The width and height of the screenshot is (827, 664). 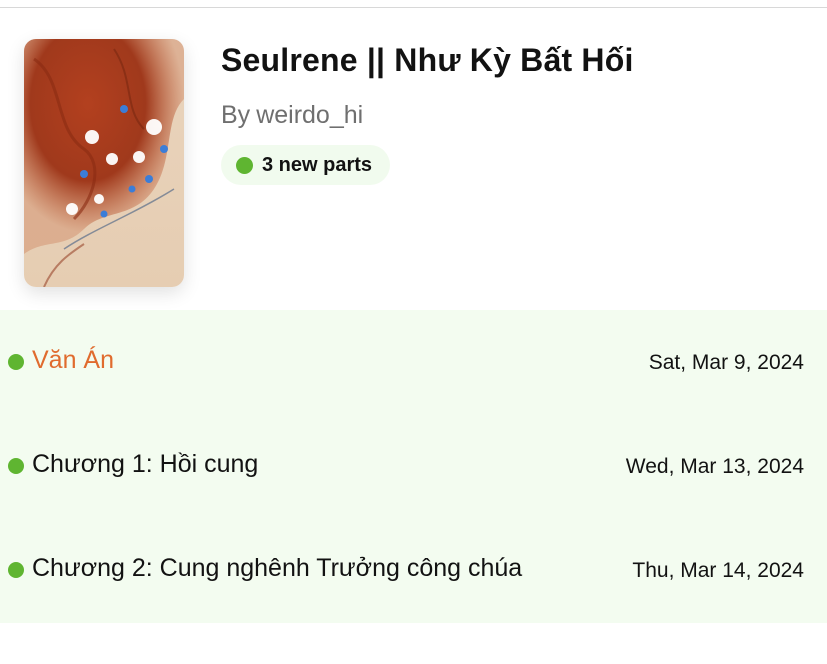 What do you see at coordinates (73, 360) in the screenshot?
I see `part-title: Văn Án` at bounding box center [73, 360].